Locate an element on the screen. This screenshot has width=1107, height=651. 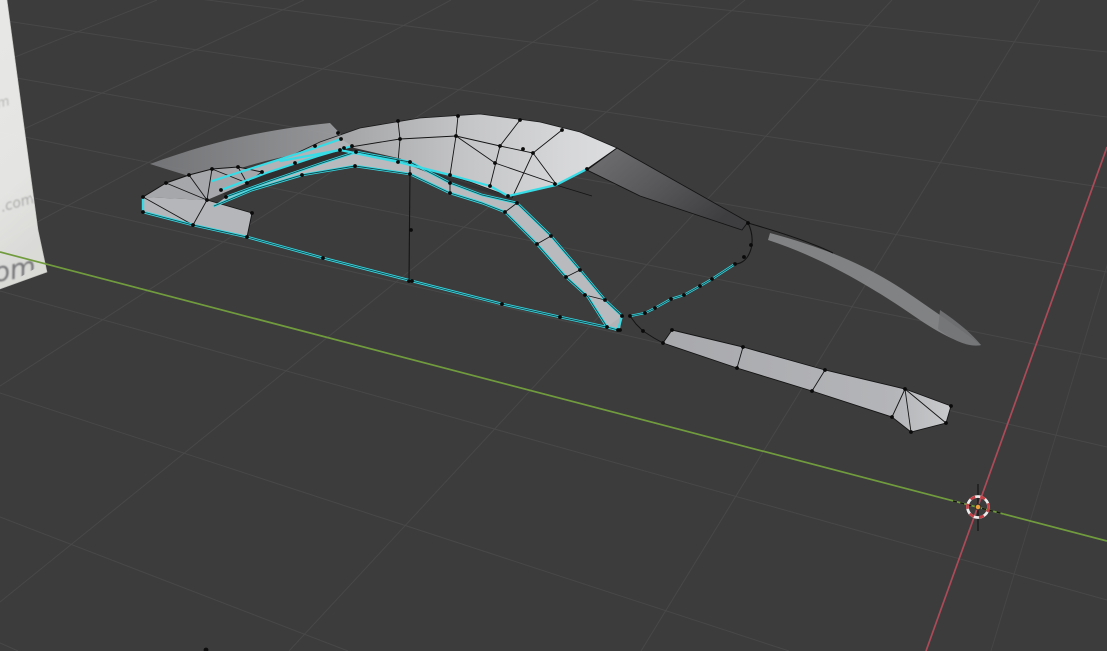
reference-image-plane: m.comom is located at coordinates (24, 147).